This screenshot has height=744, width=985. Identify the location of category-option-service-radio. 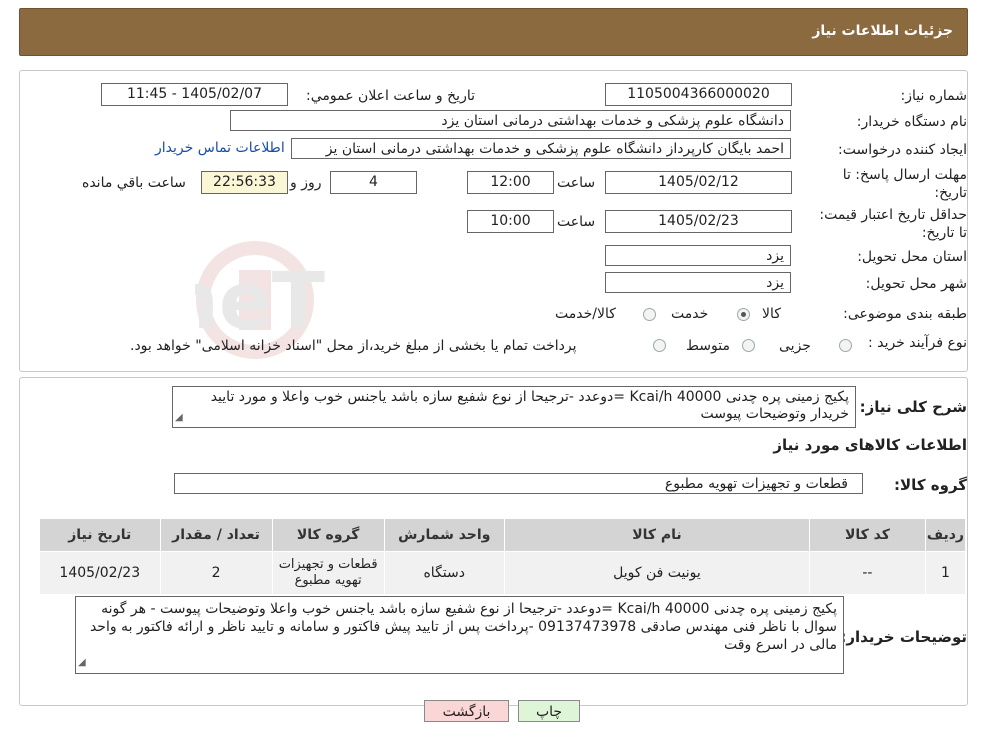
(649, 314).